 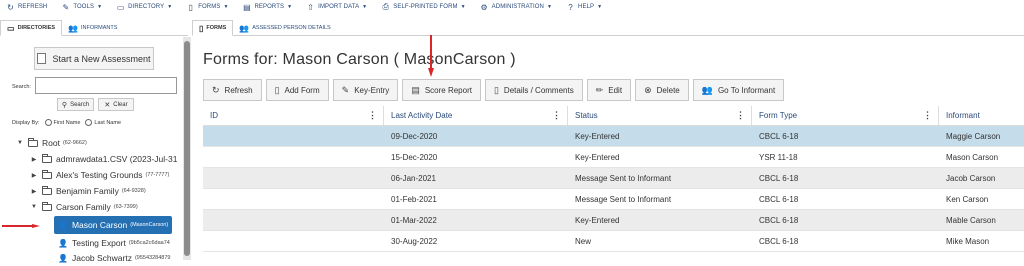 I want to click on button-label: Go To Informant, so click(x=746, y=90).